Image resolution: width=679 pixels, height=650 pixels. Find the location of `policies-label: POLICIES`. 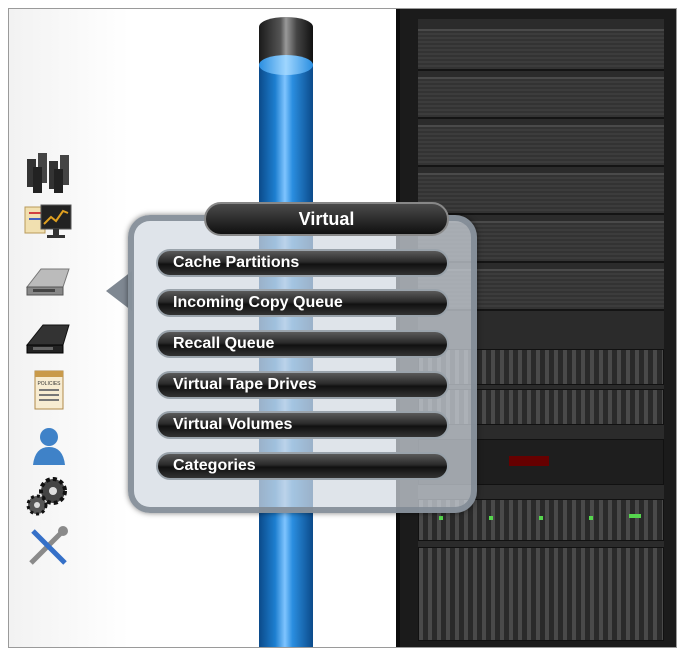

policies-label: POLICIES is located at coordinates (49, 384).